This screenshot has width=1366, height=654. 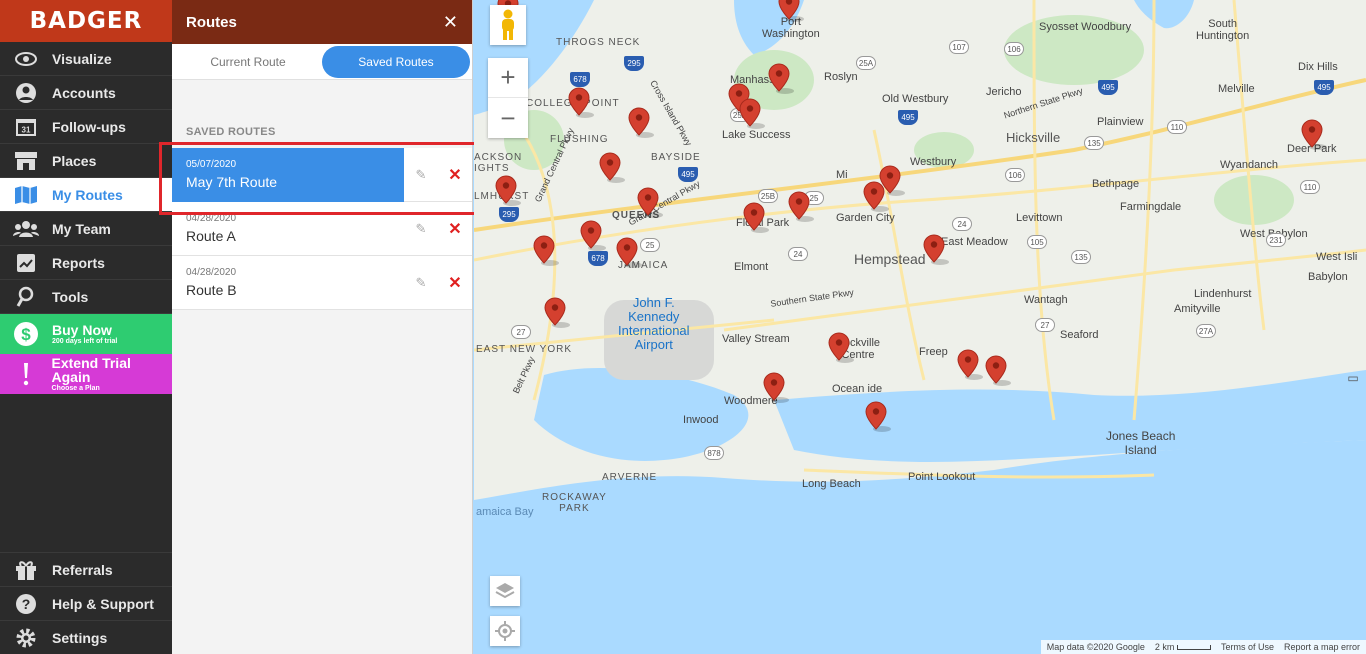 I want to click on list-item: 04/28/2020 Route B ✎ ✕, so click(x=322, y=283).